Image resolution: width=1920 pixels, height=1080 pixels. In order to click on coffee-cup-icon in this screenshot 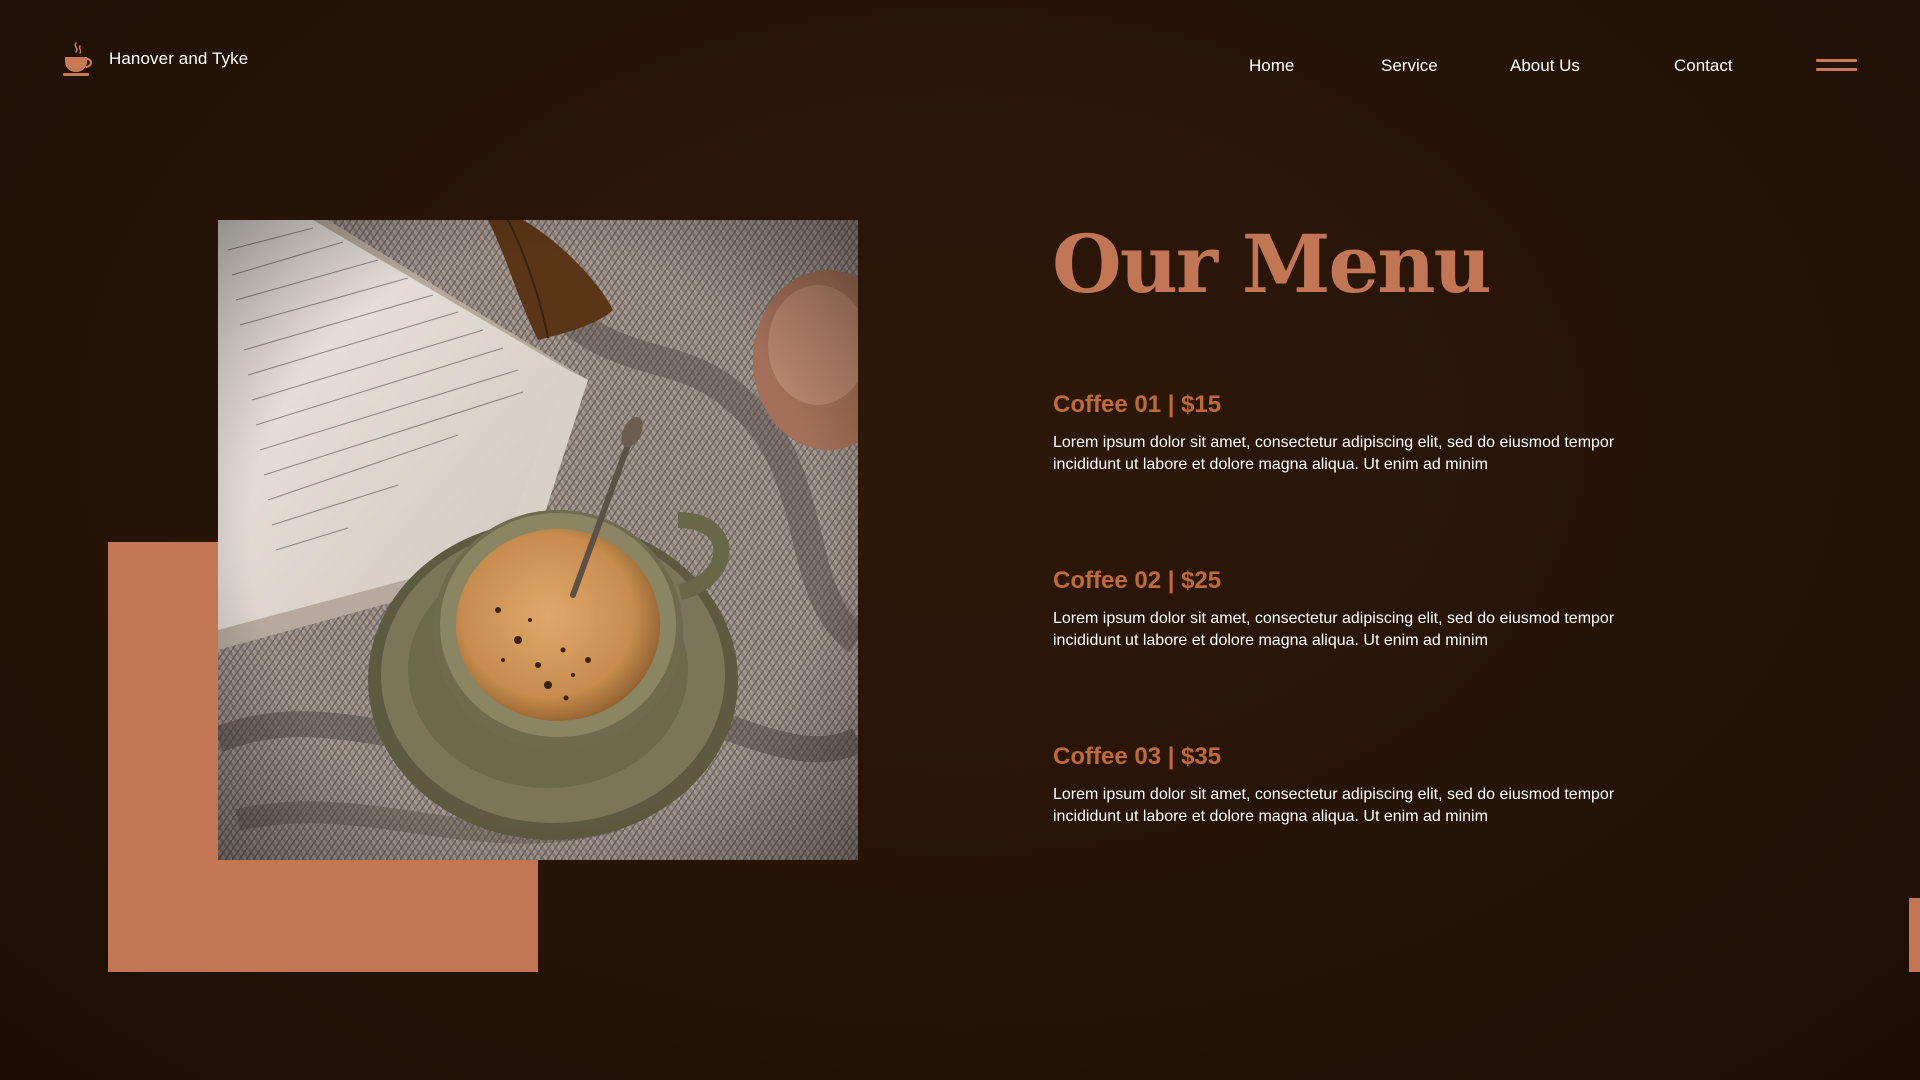, I will do `click(78, 59)`.